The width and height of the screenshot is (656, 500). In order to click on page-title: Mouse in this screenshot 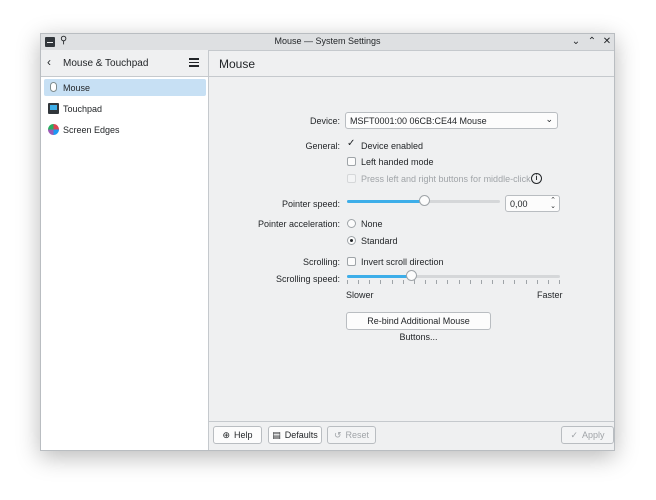, I will do `click(237, 64)`.